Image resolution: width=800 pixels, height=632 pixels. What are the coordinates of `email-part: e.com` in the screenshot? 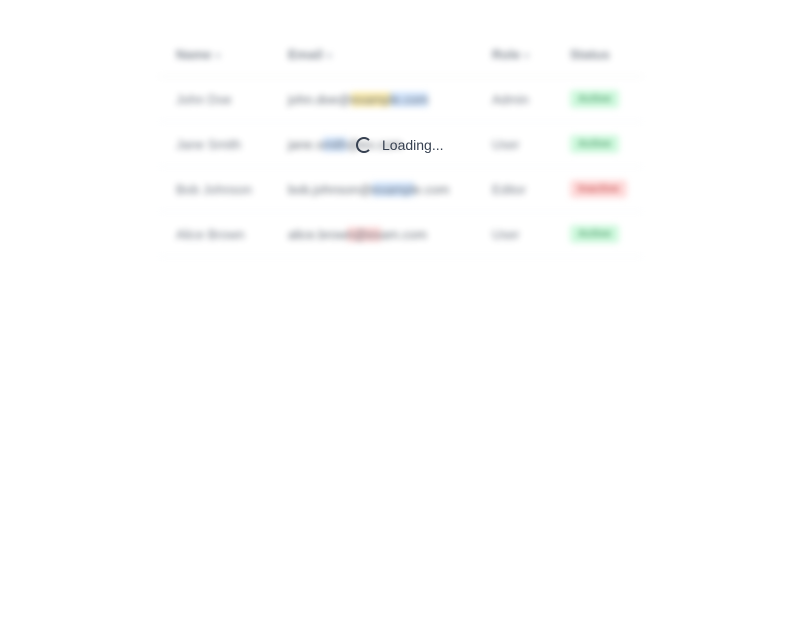 It's located at (431, 189).